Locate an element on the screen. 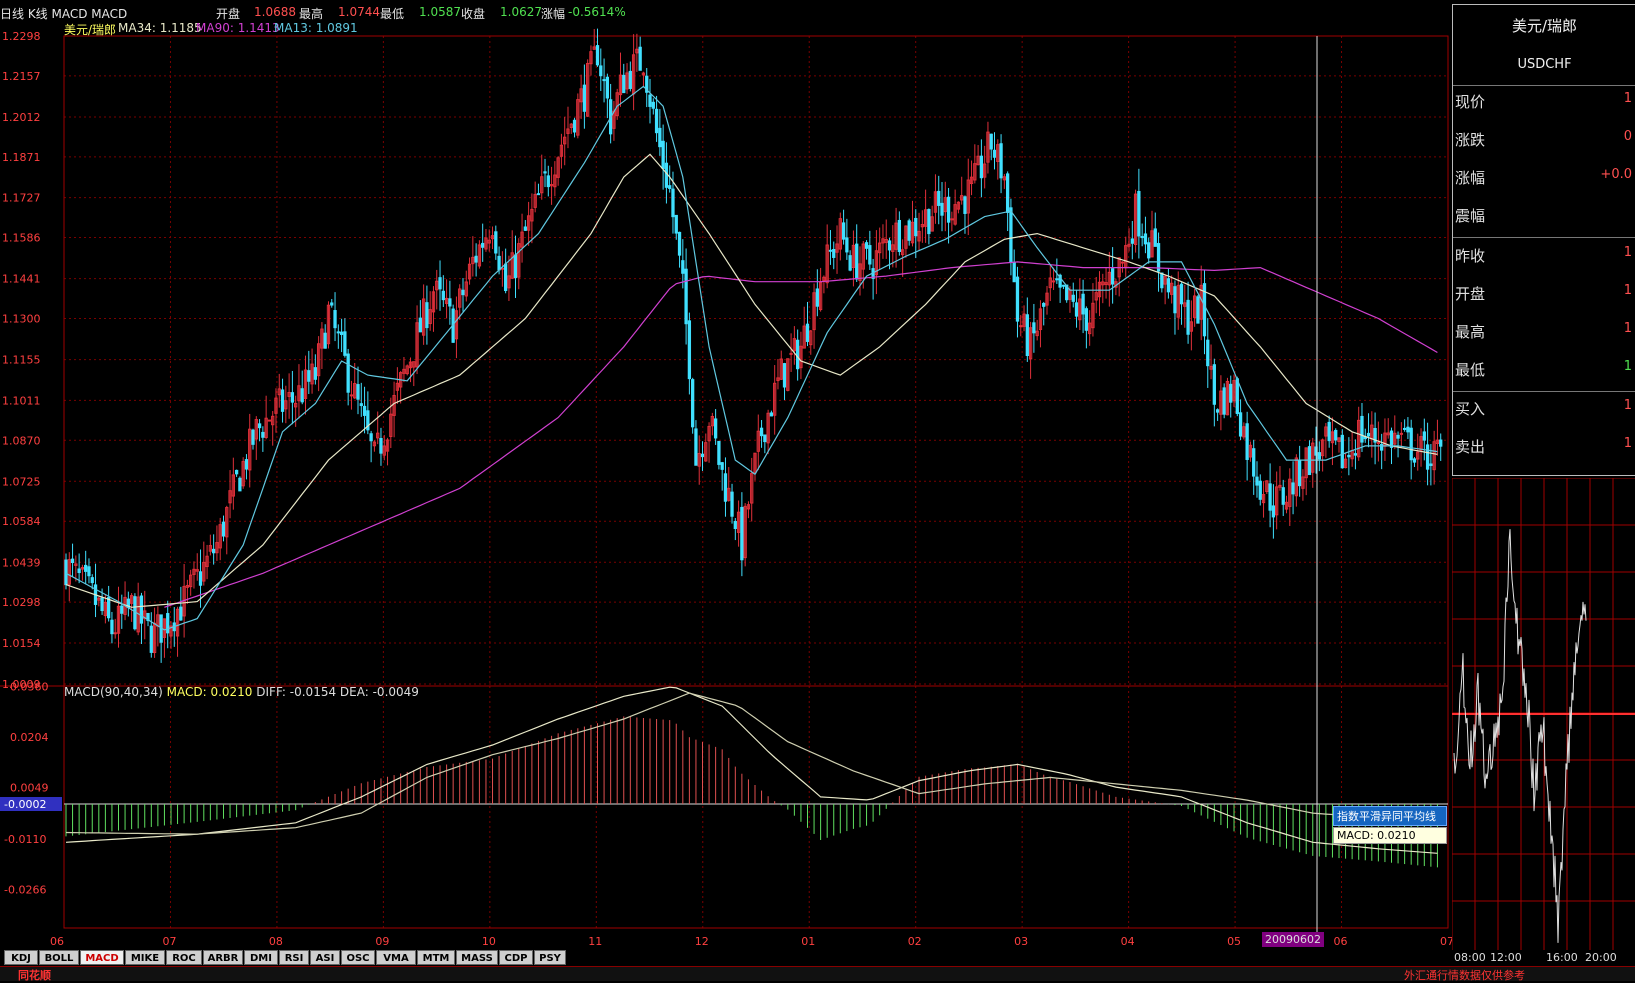 This screenshot has height=983, width=1635. status-bar: 同花顺 外汇通行情数据仅供参考 is located at coordinates (817, 974).